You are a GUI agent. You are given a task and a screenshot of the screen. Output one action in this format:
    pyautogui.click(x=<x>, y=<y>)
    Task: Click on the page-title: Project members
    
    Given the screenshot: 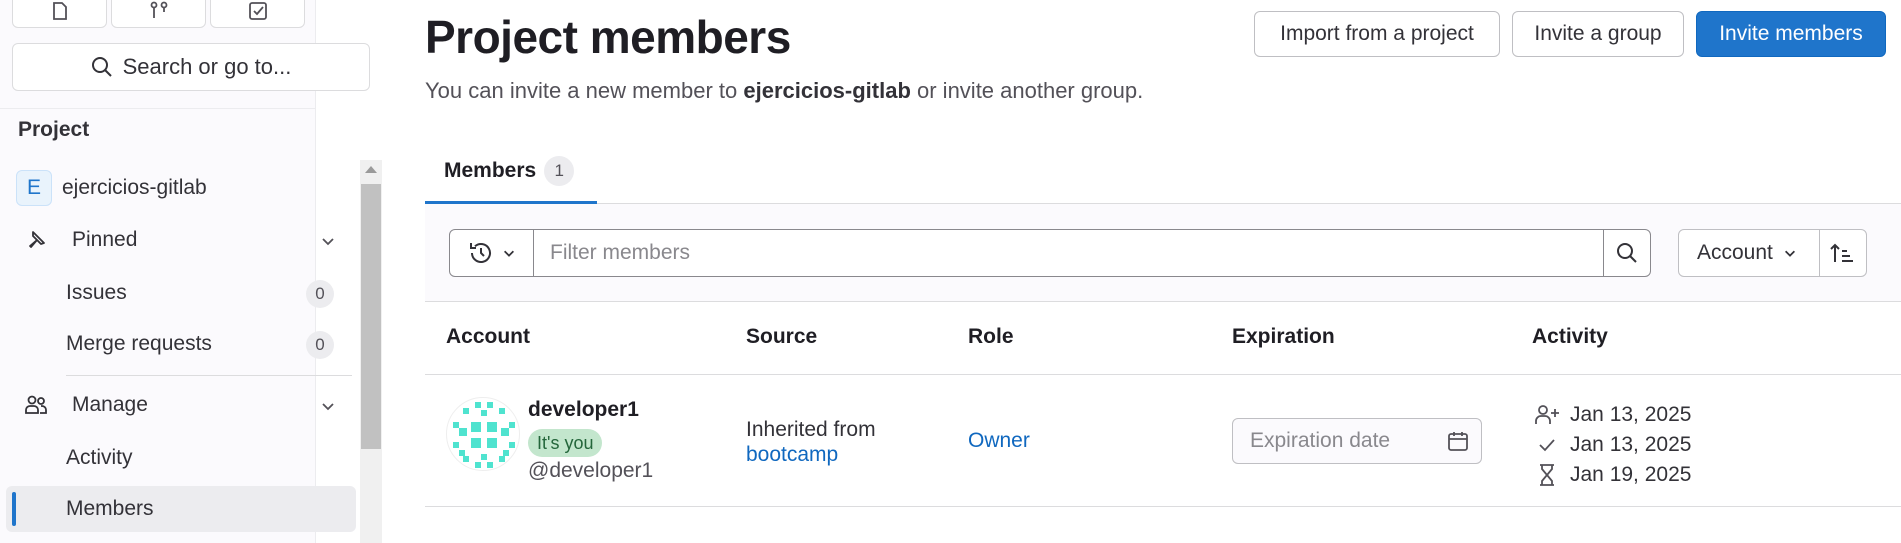 What is the action you would take?
    pyautogui.click(x=608, y=37)
    